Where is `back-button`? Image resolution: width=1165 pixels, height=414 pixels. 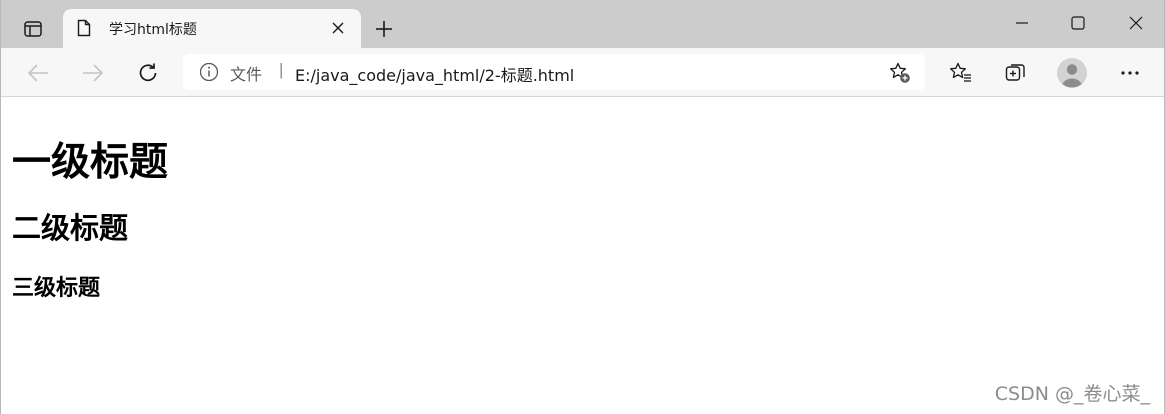
back-button is located at coordinates (38, 73).